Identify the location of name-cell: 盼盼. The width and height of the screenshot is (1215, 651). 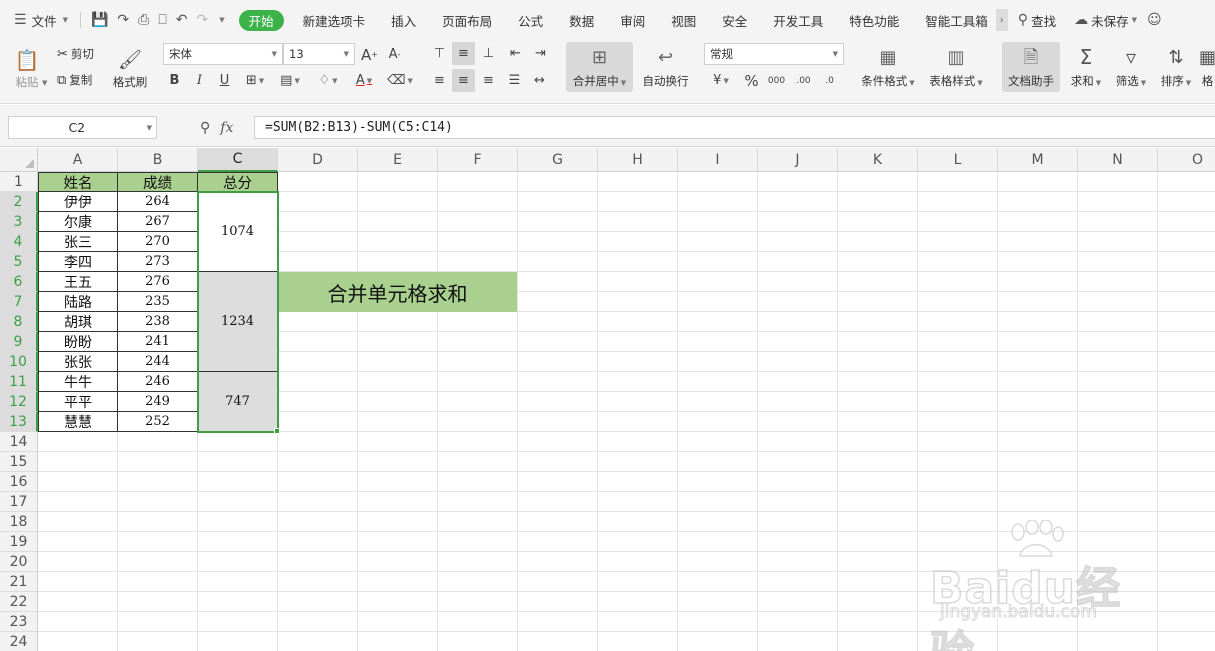
(78, 342).